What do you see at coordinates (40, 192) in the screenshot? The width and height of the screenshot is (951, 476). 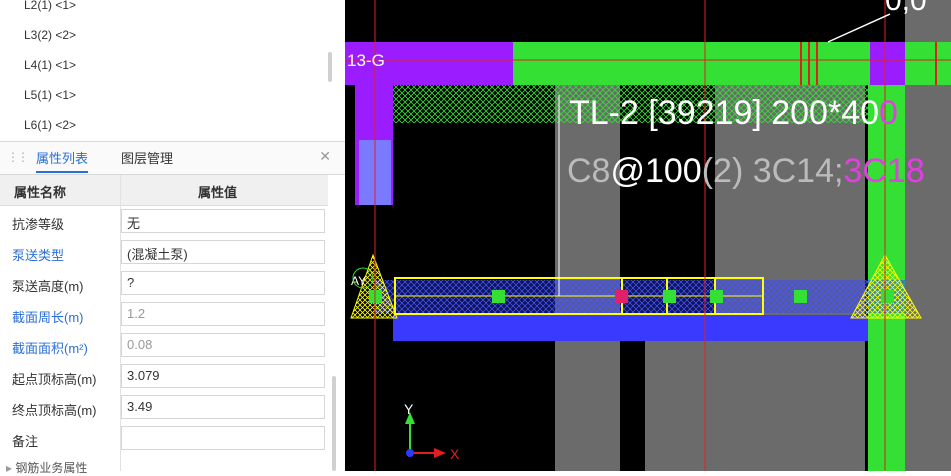 I see `header-property-name: 属性名称` at bounding box center [40, 192].